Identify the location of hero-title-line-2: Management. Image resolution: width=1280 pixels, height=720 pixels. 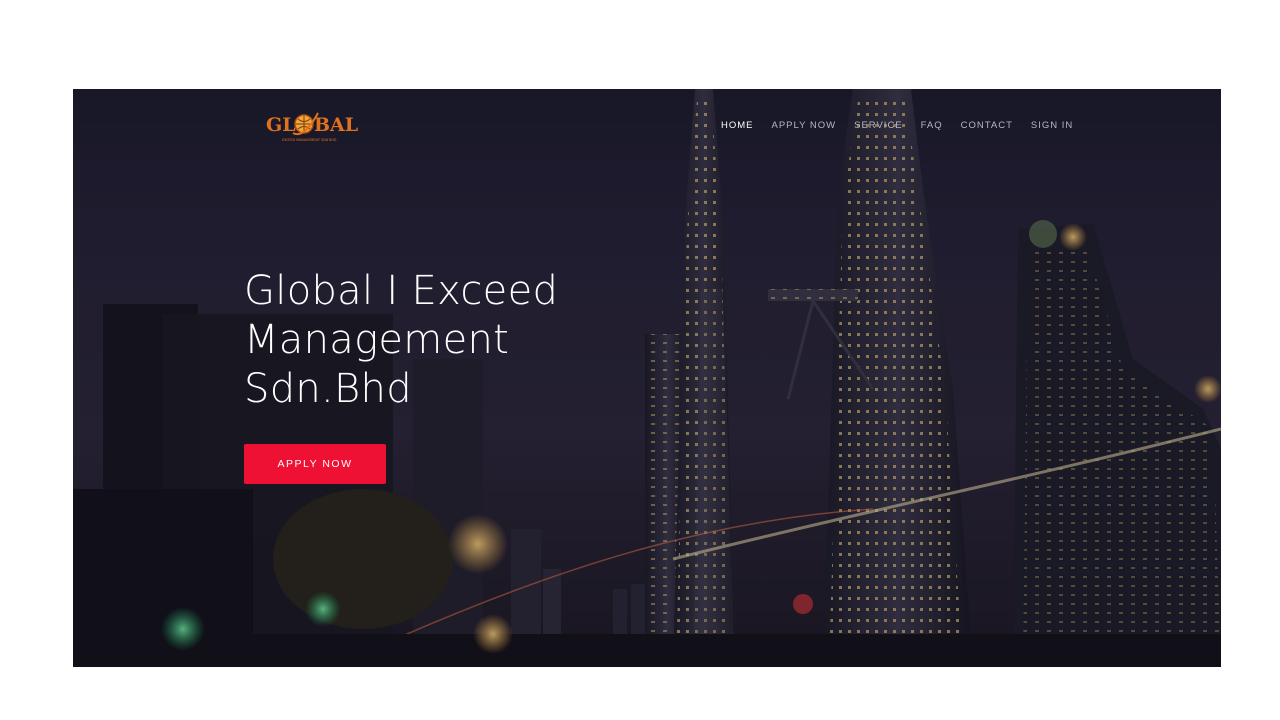
(377, 340).